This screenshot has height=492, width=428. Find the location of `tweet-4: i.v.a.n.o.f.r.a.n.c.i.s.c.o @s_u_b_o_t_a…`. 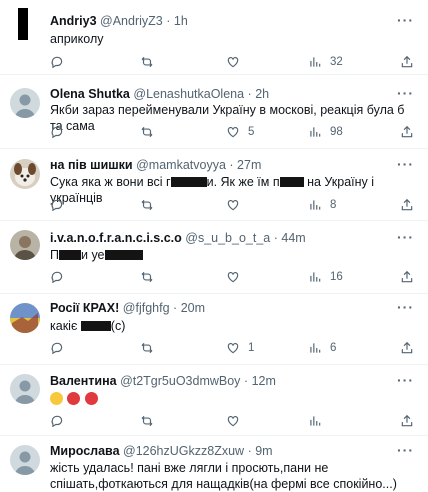

tweet-4: i.v.a.n.o.f.r.a.n.c.i.s.c.o @s_u_b_o_t_a… is located at coordinates (214, 257).